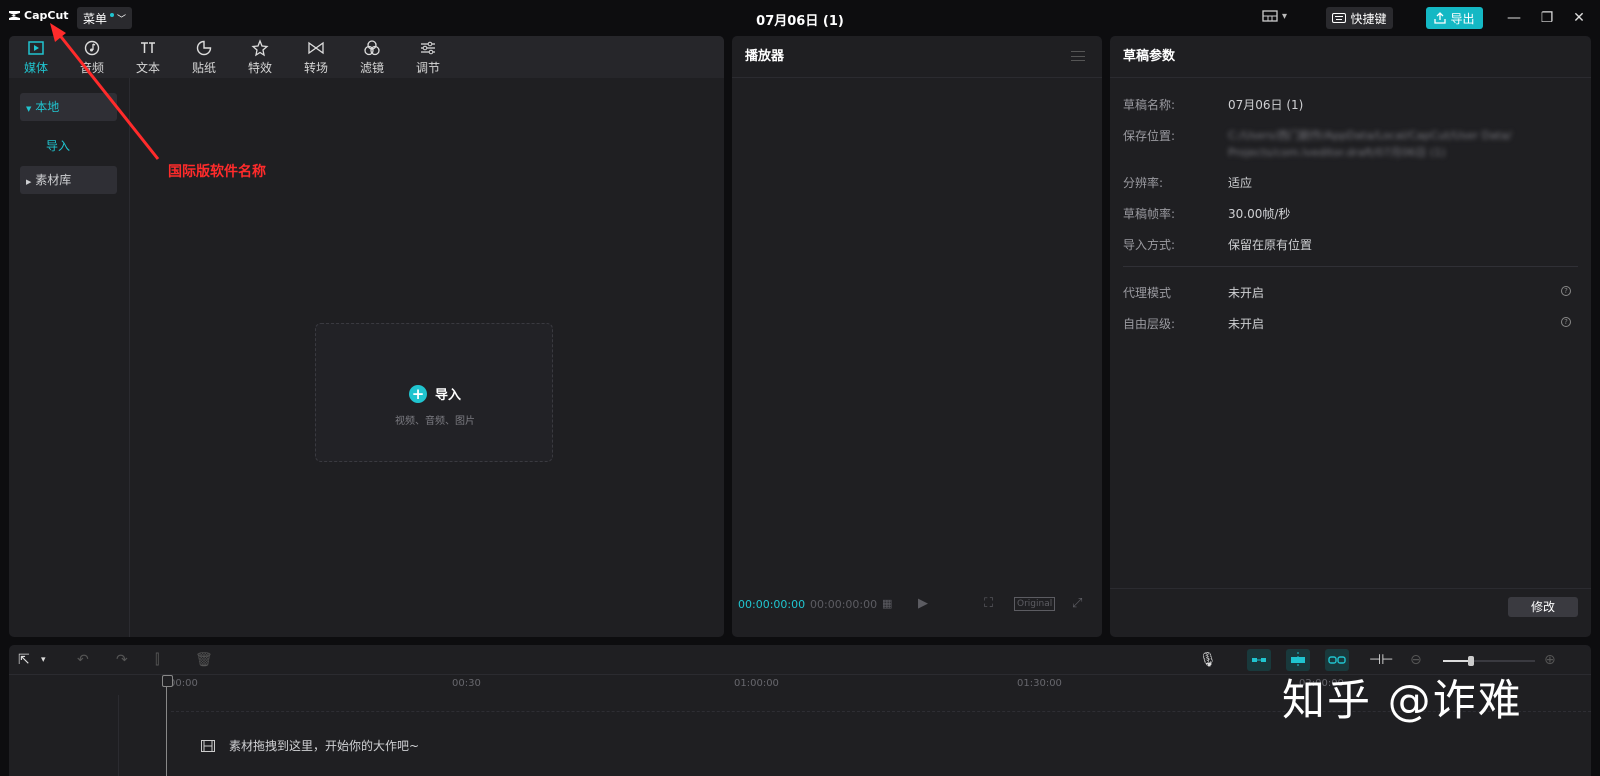 This screenshot has width=1600, height=776. What do you see at coordinates (1514, 18) in the screenshot?
I see `minimize-icon: —` at bounding box center [1514, 18].